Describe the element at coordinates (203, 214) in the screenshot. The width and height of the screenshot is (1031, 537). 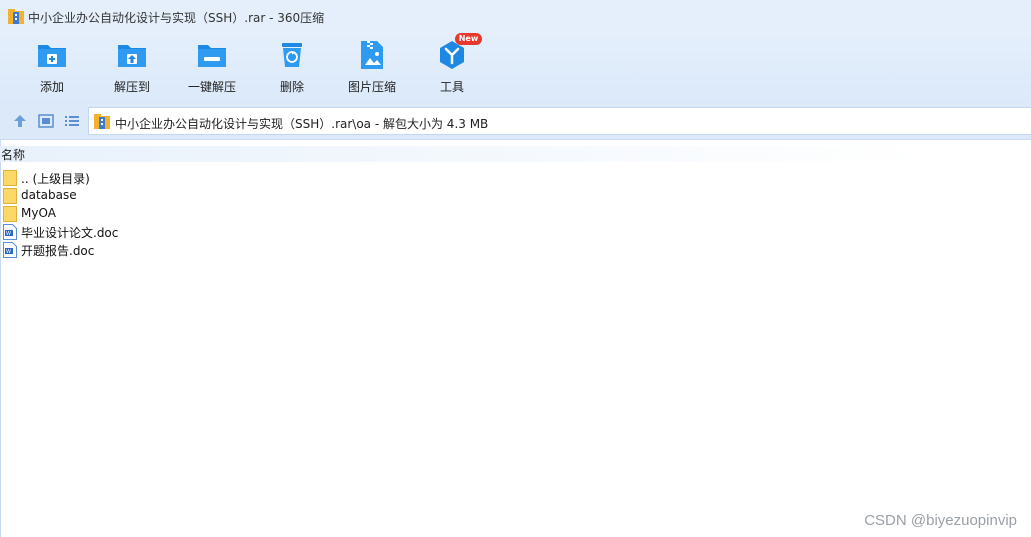
I see `list-item: MyOA` at that location.